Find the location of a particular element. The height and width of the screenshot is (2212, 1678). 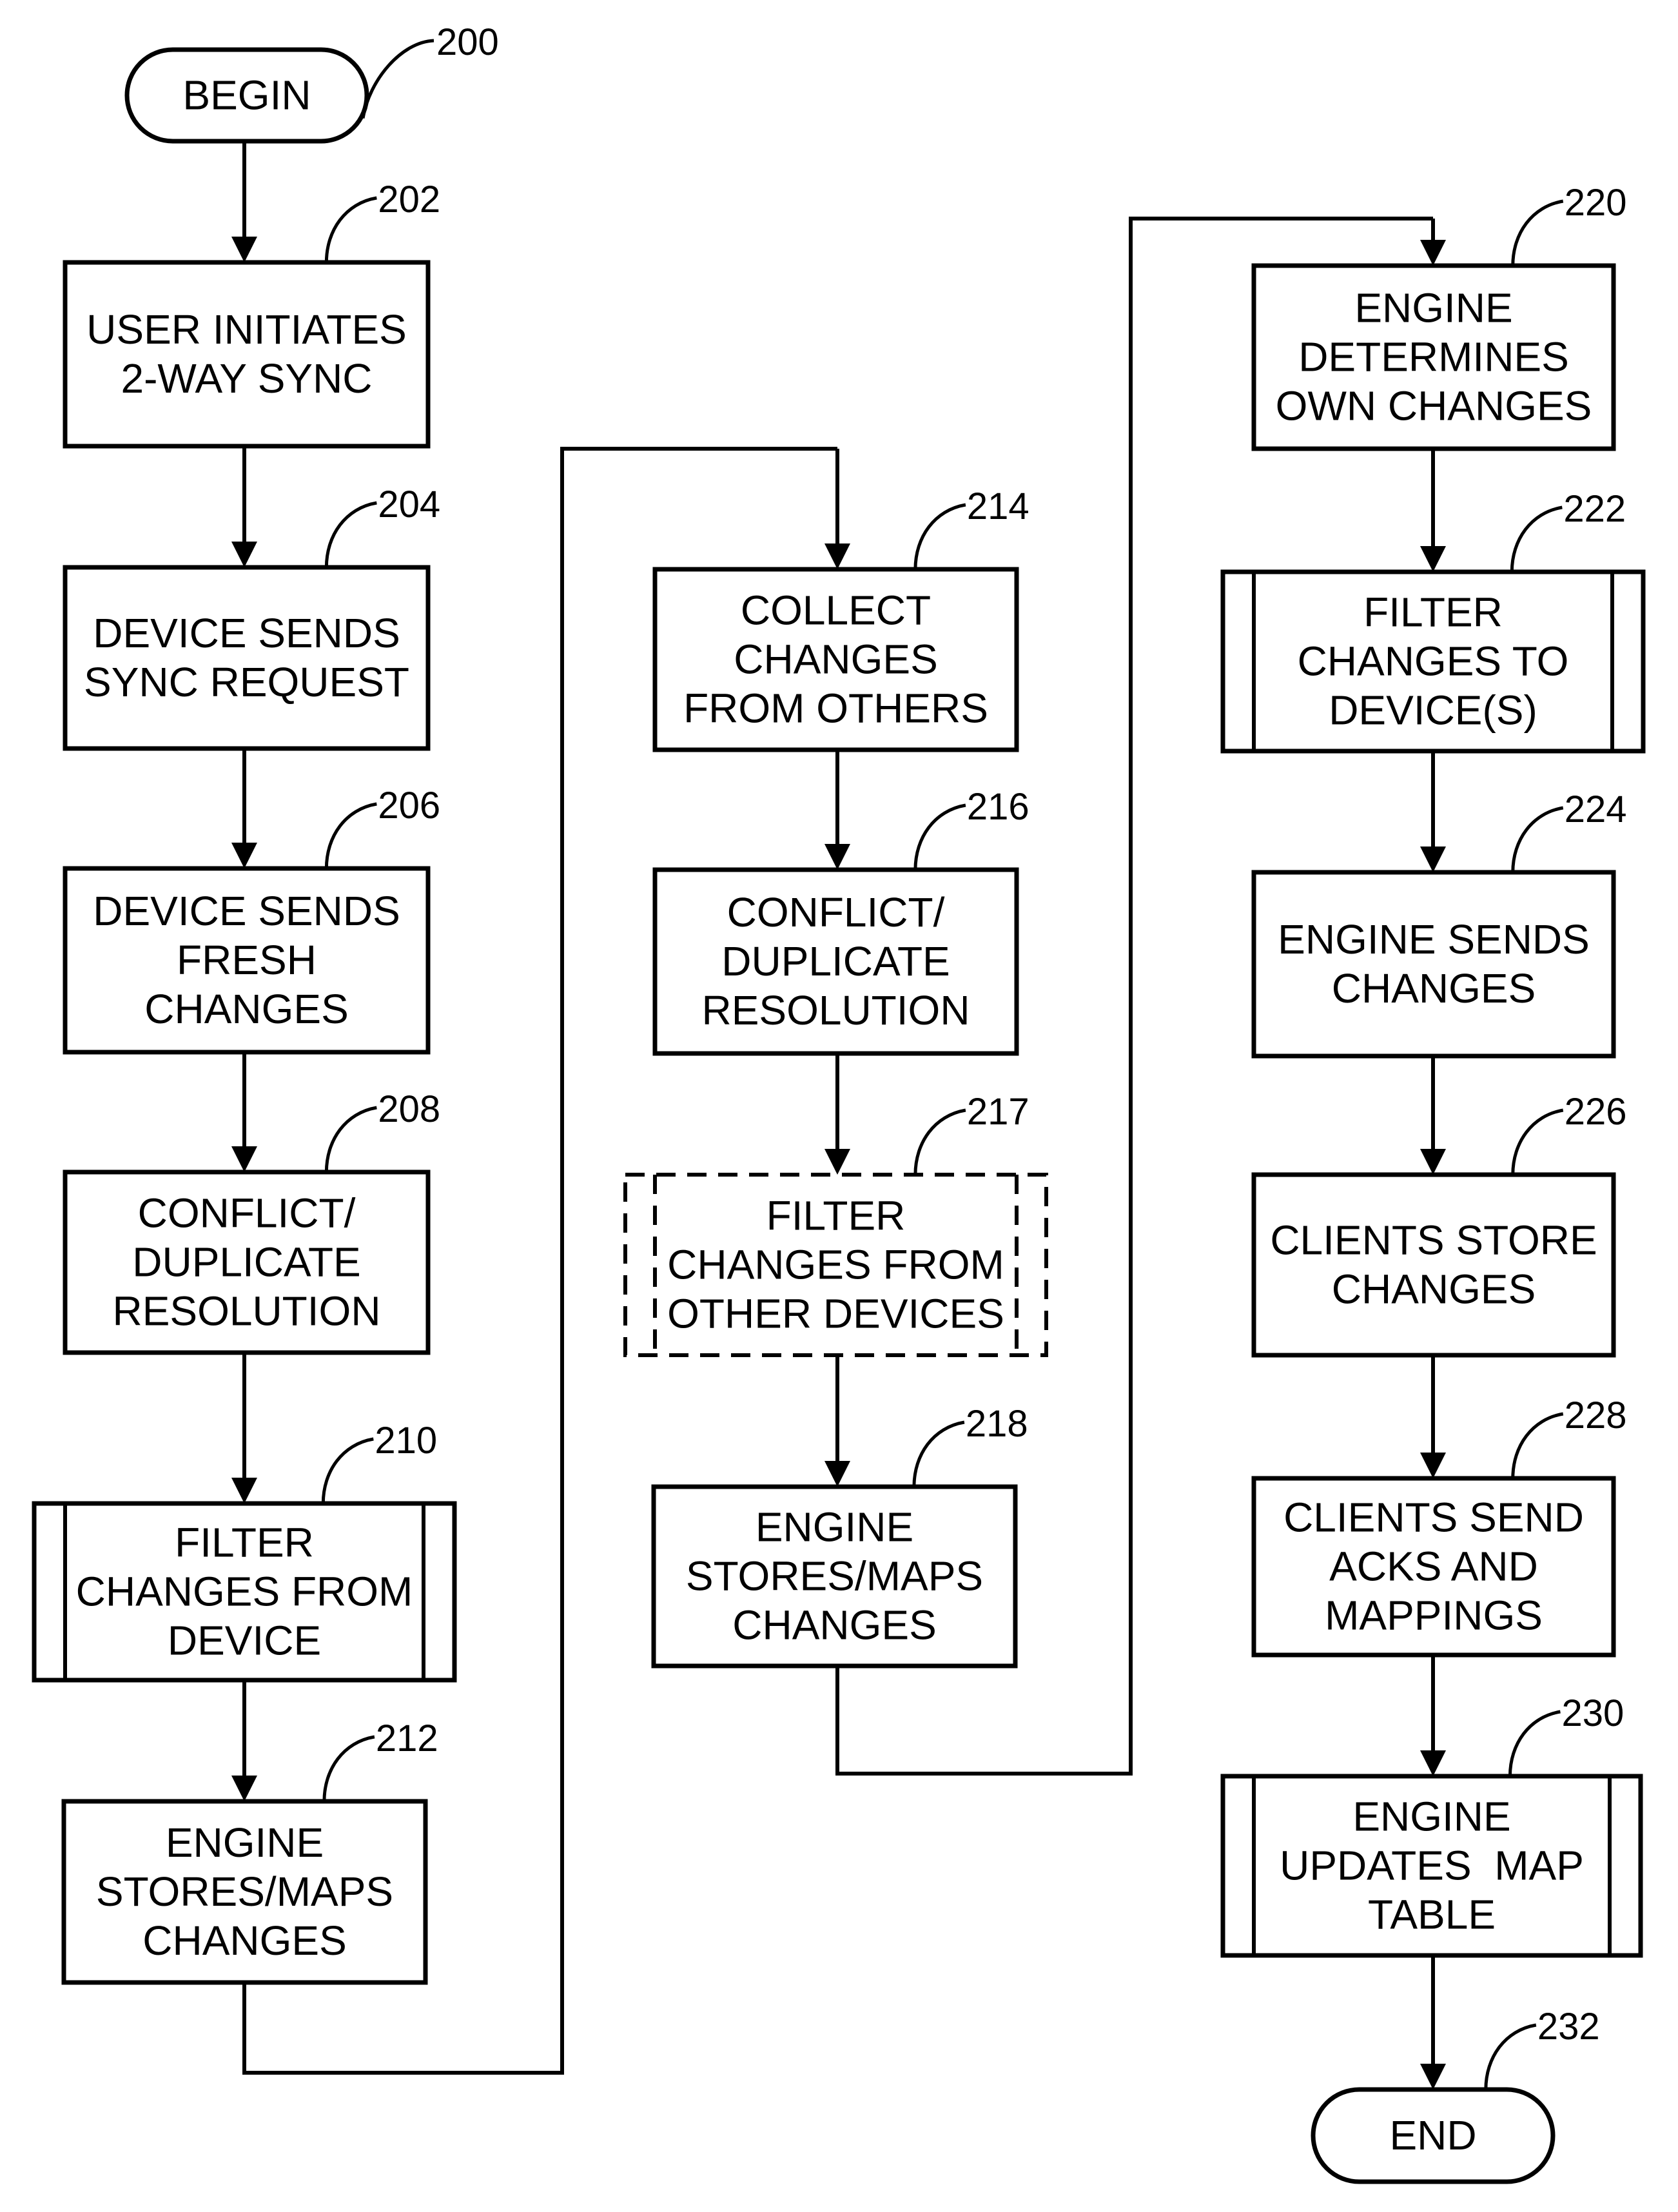

node-label-line: CLIENTS STORE is located at coordinates (1434, 1240).